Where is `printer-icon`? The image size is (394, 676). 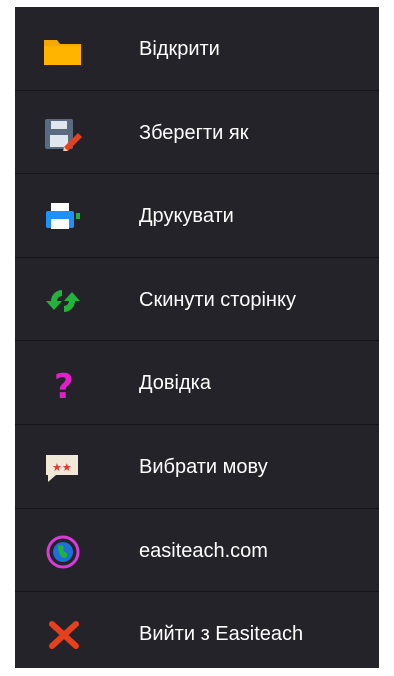 printer-icon is located at coordinates (63, 217).